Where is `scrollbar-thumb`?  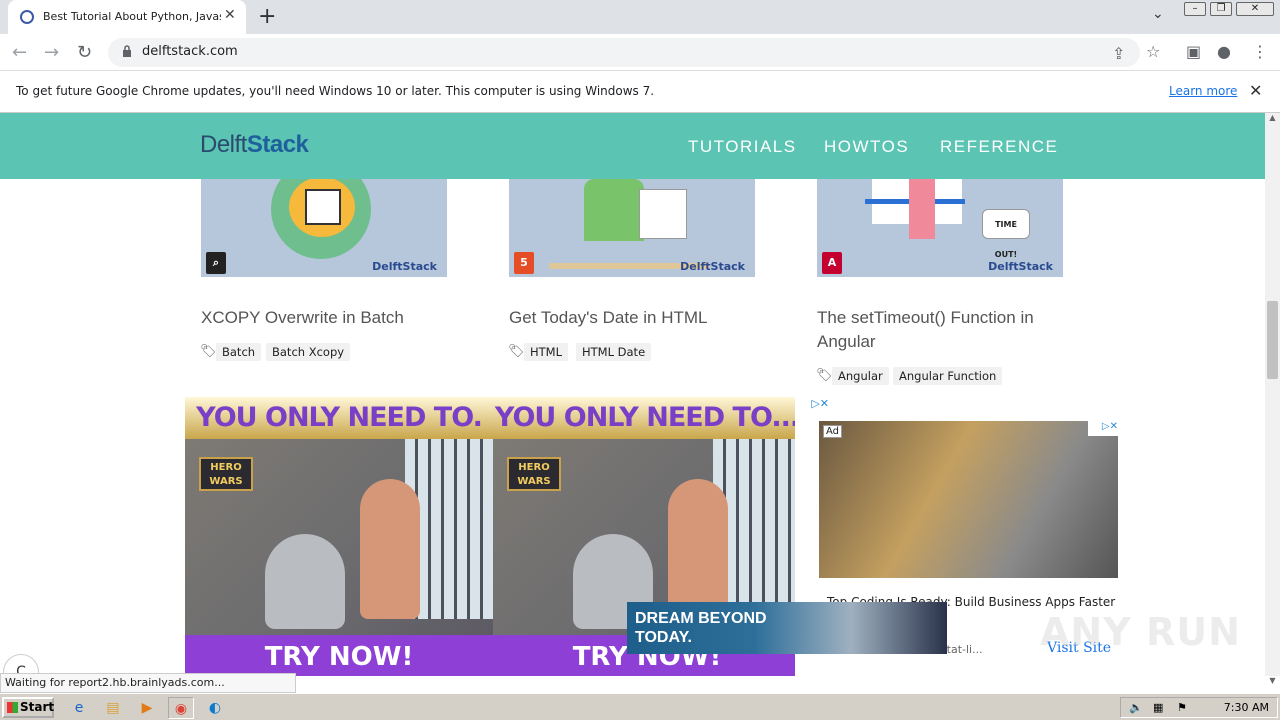 scrollbar-thumb is located at coordinates (1272, 340).